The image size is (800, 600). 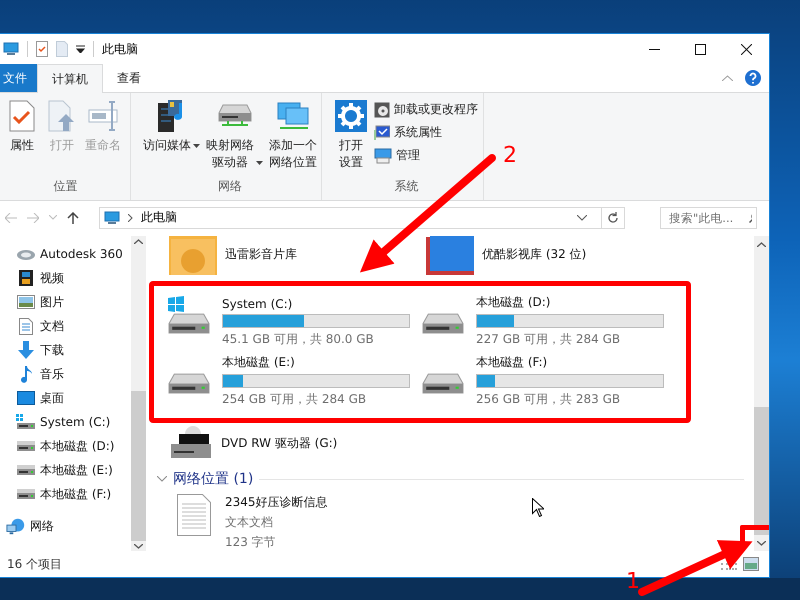 What do you see at coordinates (407, 186) in the screenshot?
I see `group-label: 系统` at bounding box center [407, 186].